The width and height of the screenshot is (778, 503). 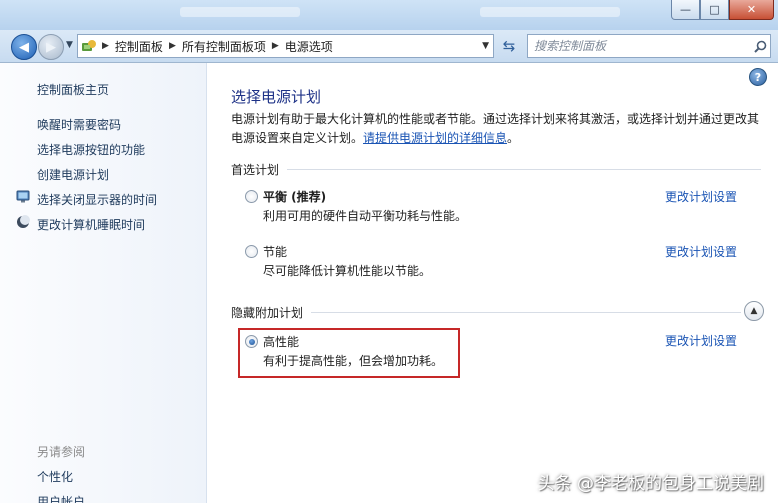 I want to click on refresh-icon: ⇆, so click(x=509, y=46).